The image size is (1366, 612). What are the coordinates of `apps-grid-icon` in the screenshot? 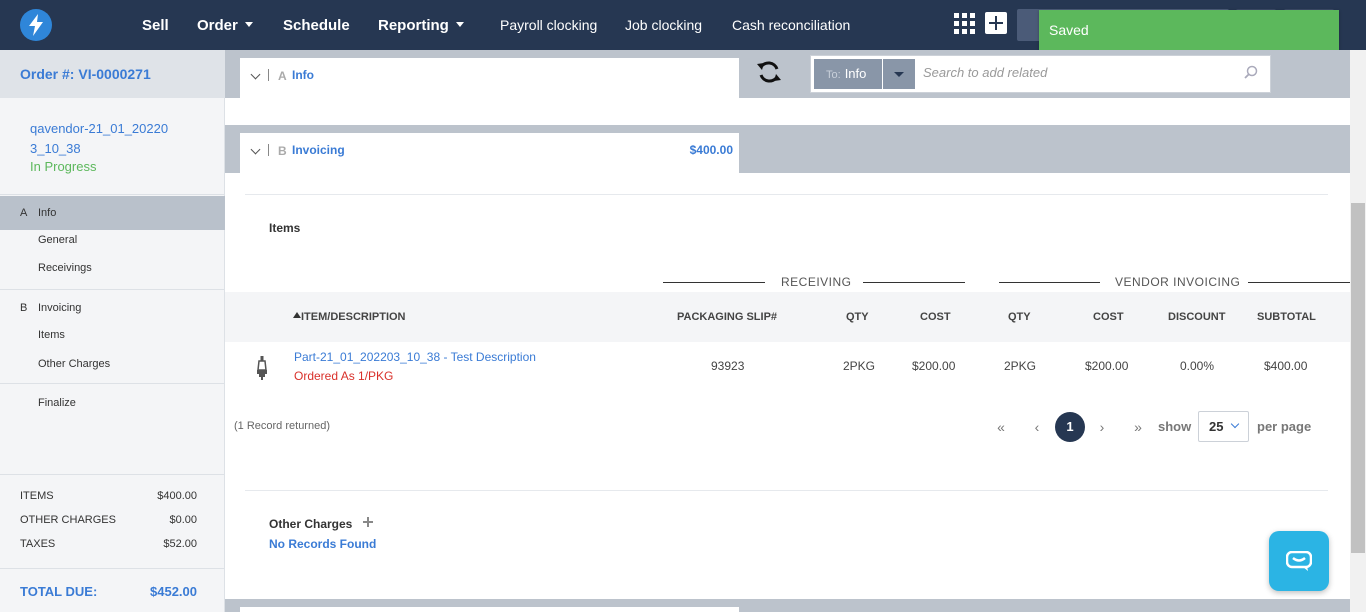 It's located at (964, 23).